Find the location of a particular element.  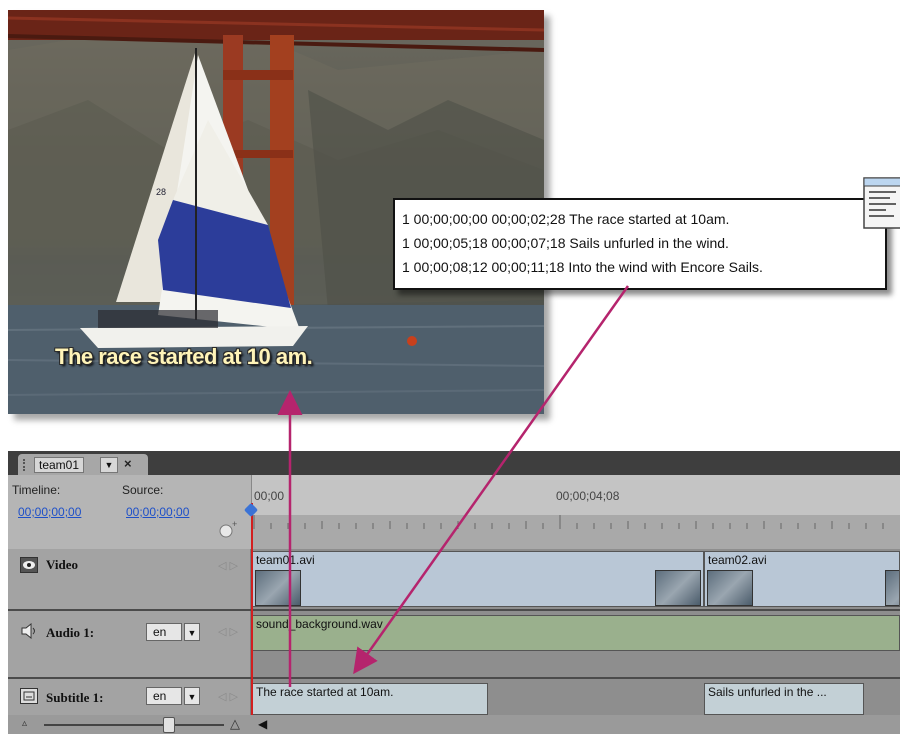

video-track-body: team01.avi team02.avi is located at coordinates (576, 579).